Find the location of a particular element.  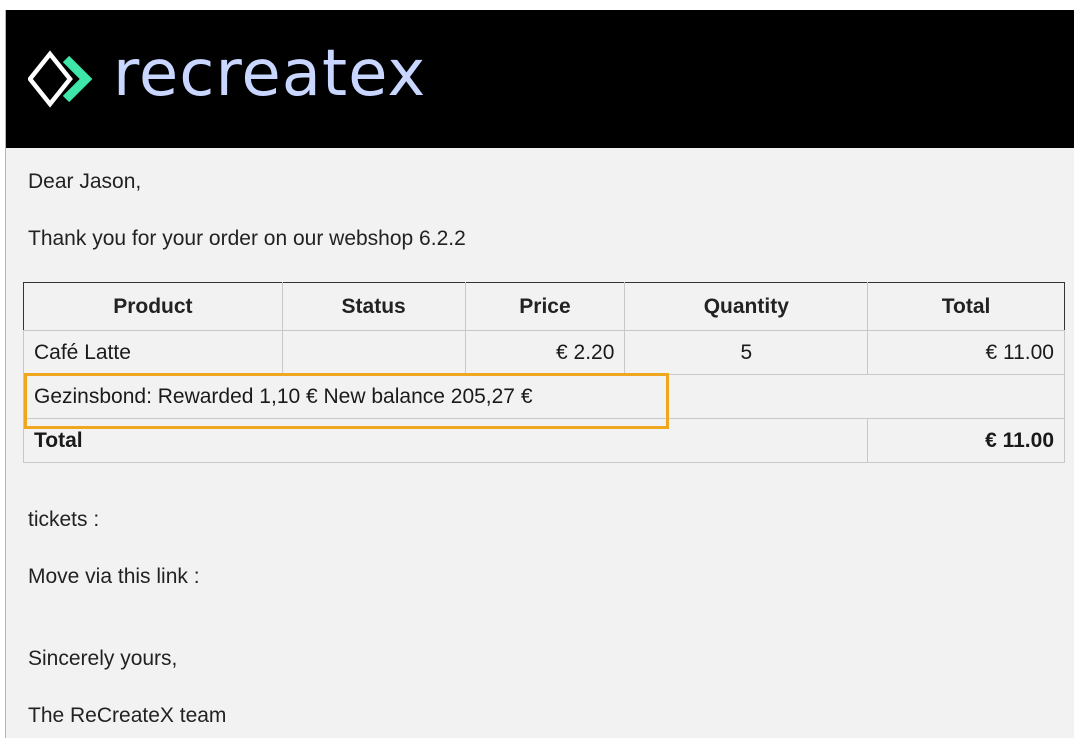

column-header-total: Total is located at coordinates (966, 306).